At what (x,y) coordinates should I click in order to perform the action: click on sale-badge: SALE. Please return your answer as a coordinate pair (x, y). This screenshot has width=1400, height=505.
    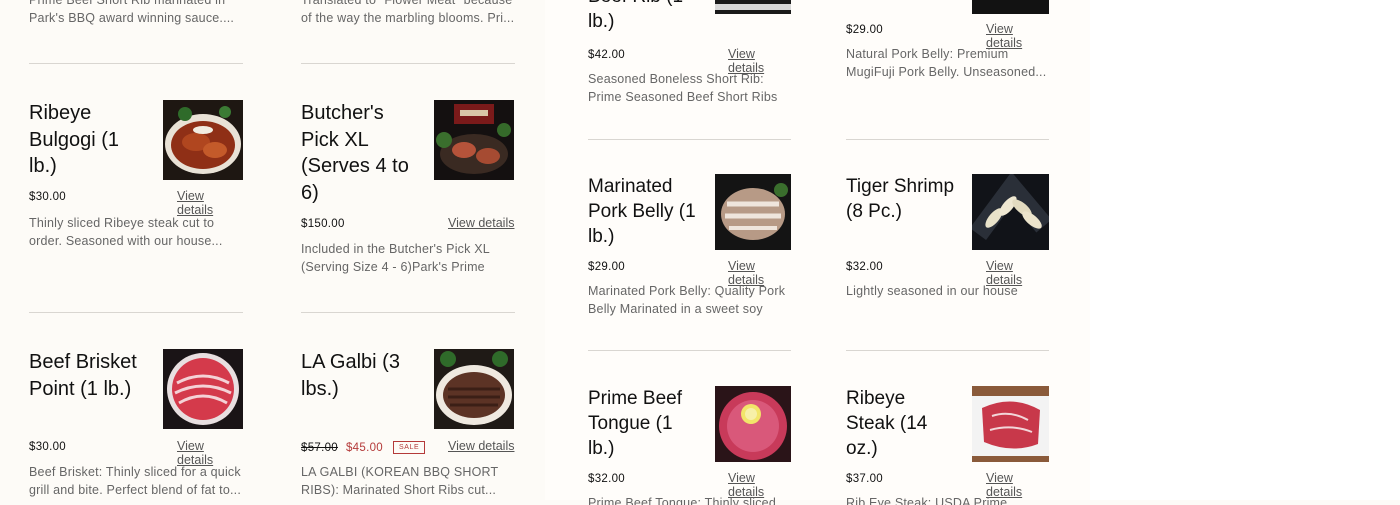
    Looking at the image, I should click on (409, 447).